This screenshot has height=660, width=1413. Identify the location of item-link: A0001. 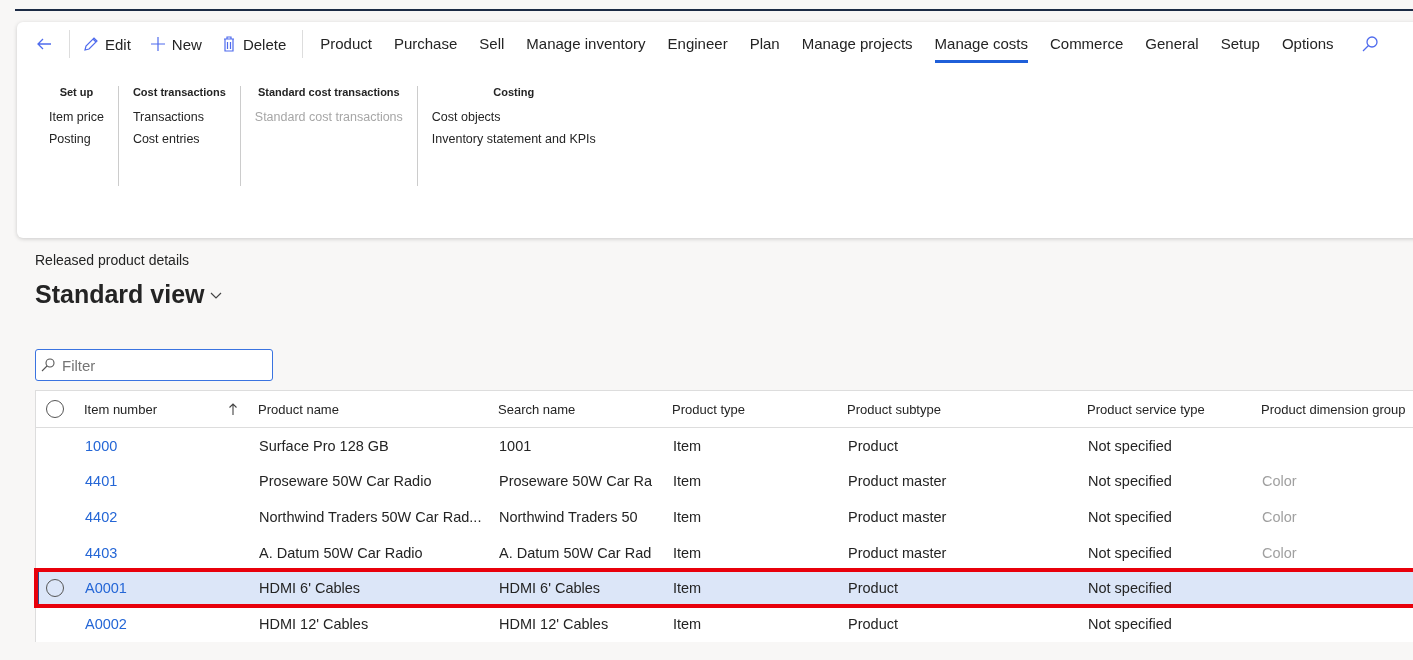
(171, 588).